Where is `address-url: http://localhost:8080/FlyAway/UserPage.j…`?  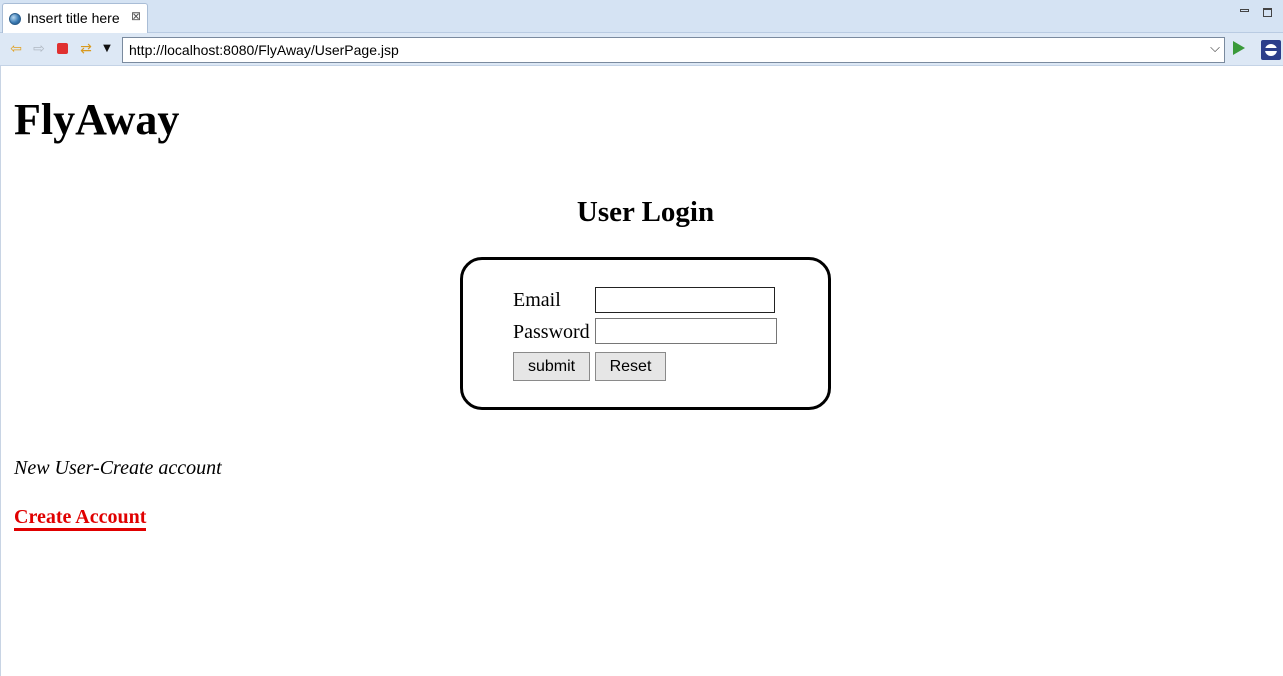 address-url: http://localhost:8080/FlyAway/UserPage.j… is located at coordinates (264, 50).